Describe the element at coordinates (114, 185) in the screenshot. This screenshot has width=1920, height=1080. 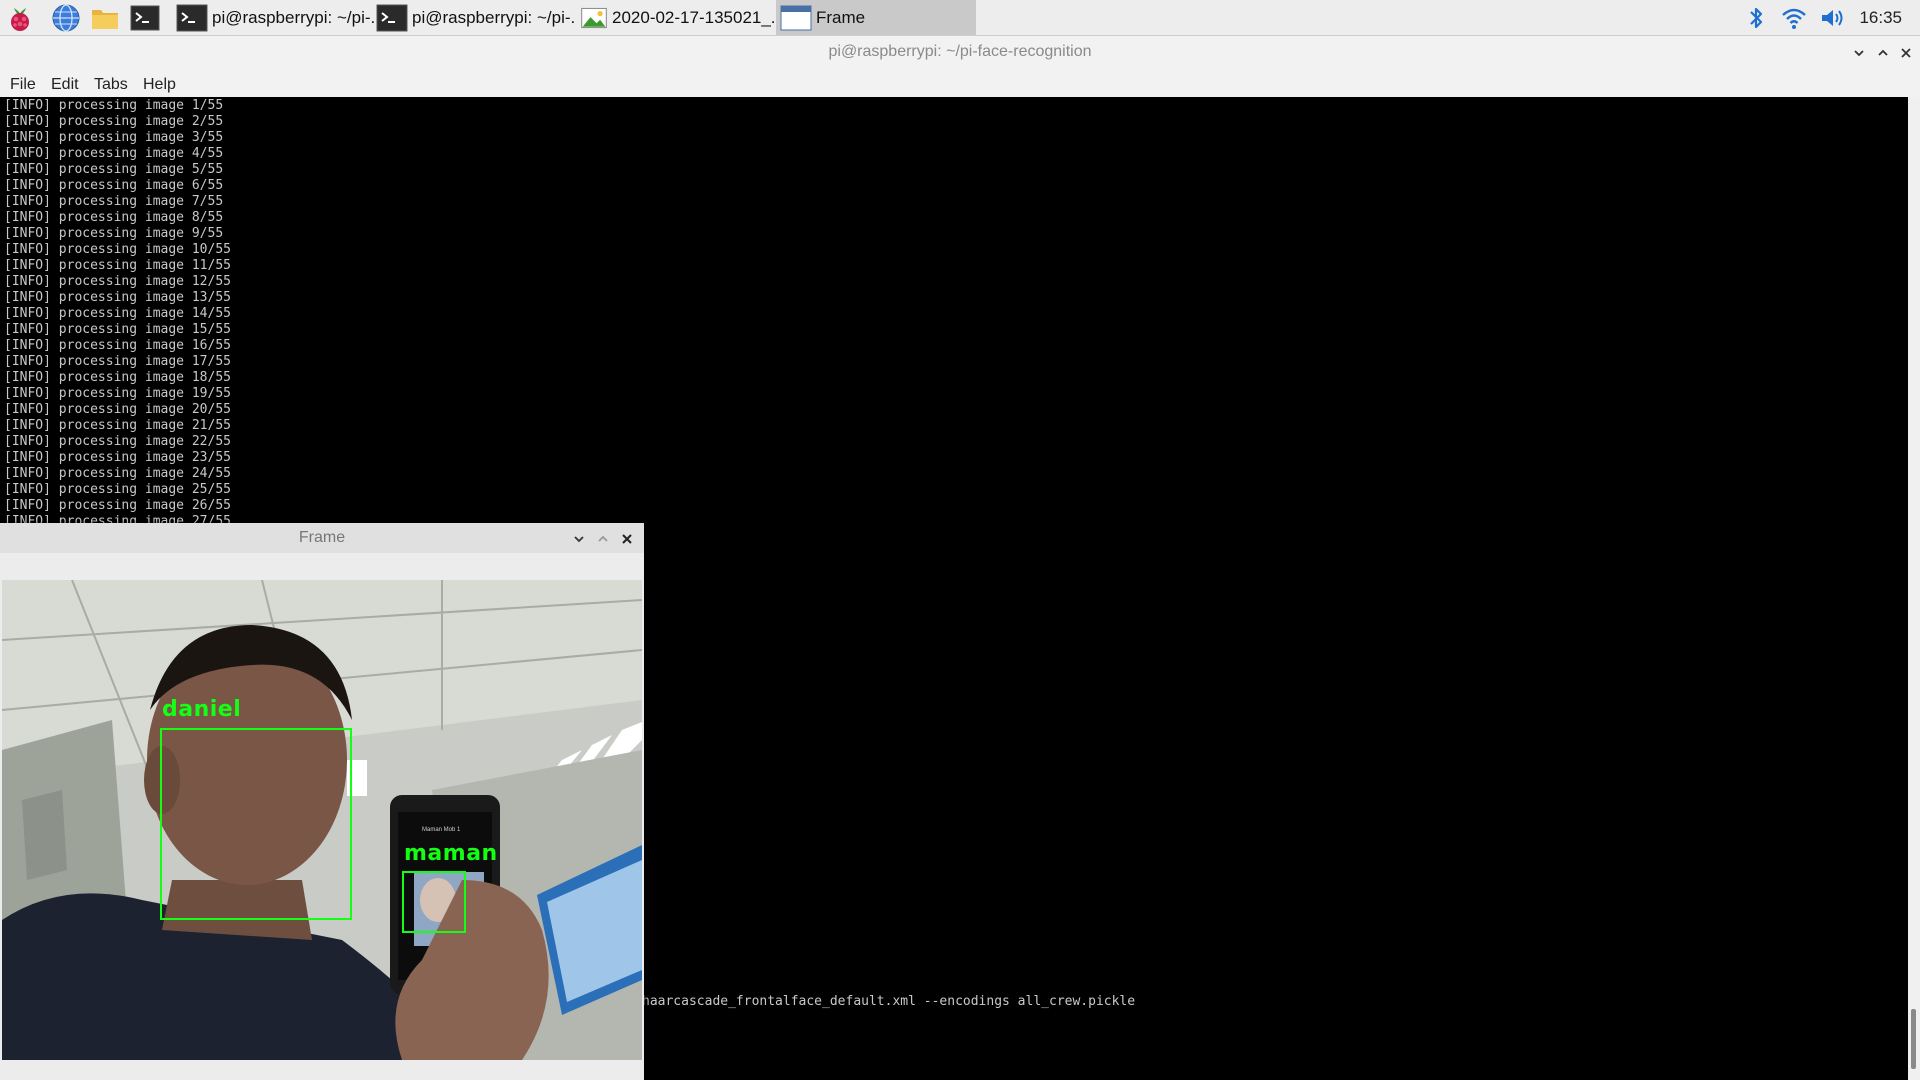
I see `terminal-line: [INFO] processing image 6/55` at that location.